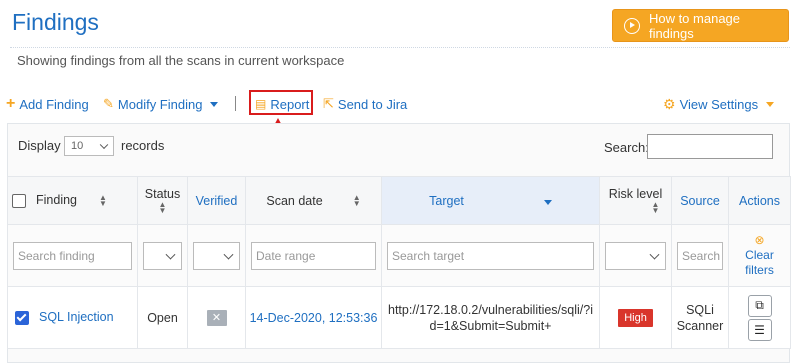  I want to click on modify-finding-button: ✎ Modify Finding, so click(161, 104).